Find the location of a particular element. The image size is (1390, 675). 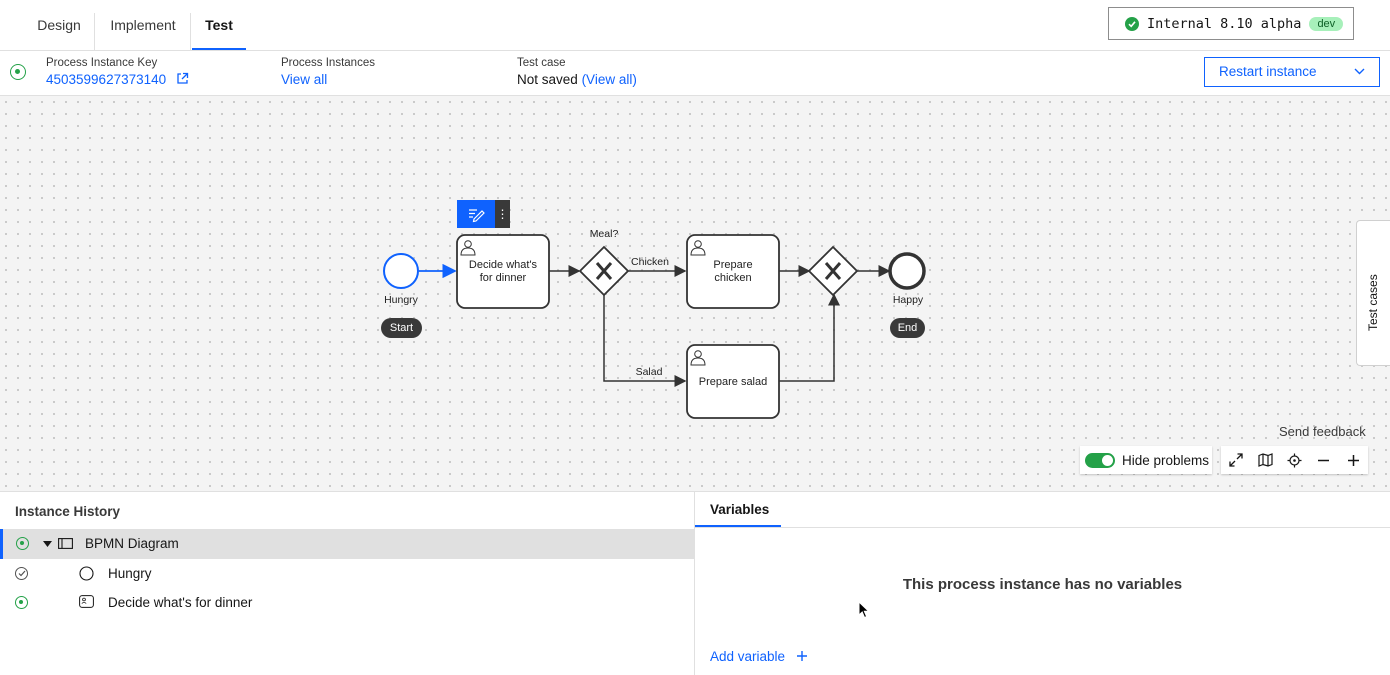

mouse-cursor-icon is located at coordinates (864, 610).